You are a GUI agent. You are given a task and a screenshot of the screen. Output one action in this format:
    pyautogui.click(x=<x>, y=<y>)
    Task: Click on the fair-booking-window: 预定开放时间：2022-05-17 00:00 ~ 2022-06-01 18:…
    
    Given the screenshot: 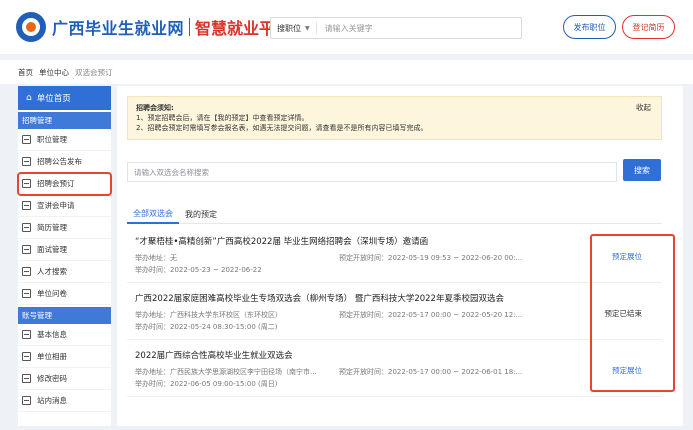 What is the action you would take?
    pyautogui.click(x=431, y=372)
    